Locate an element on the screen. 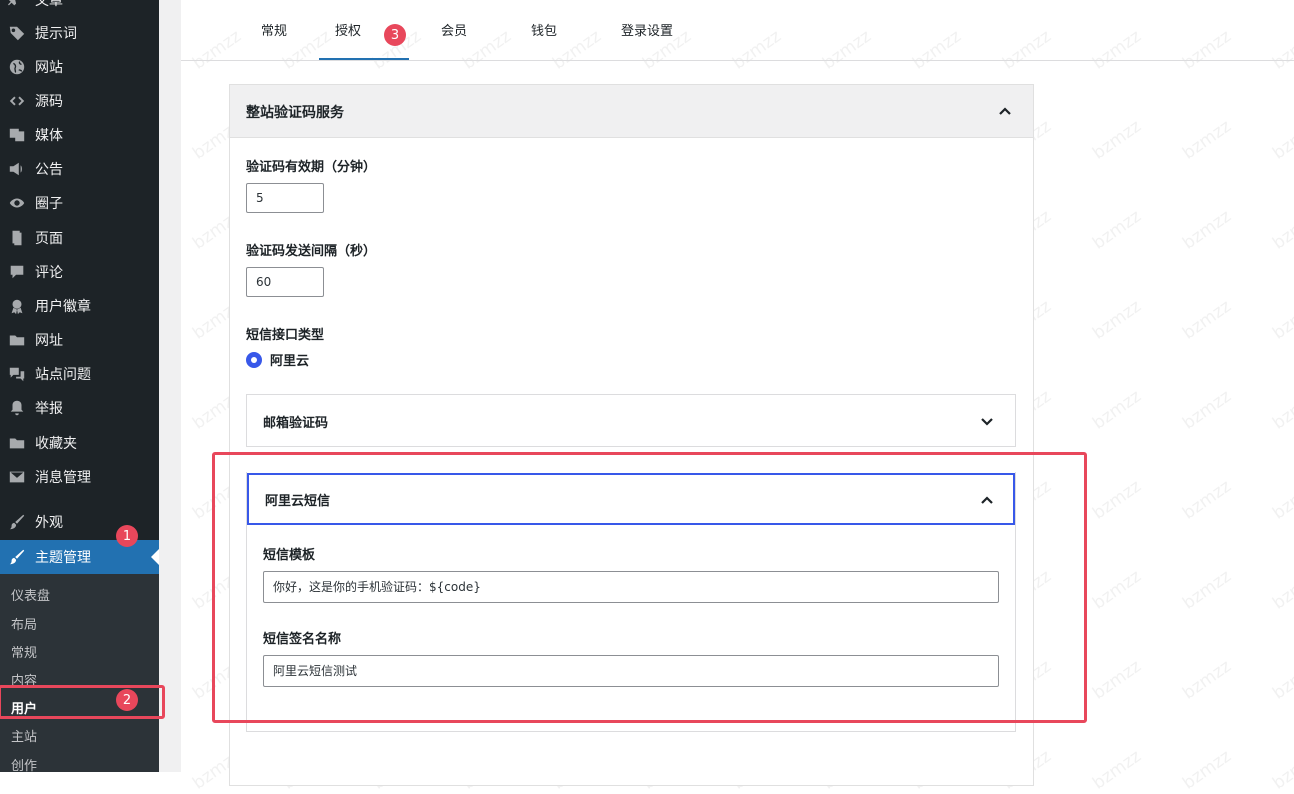  sidebar-item-theme-management: 主题管理 is located at coordinates (79, 557).